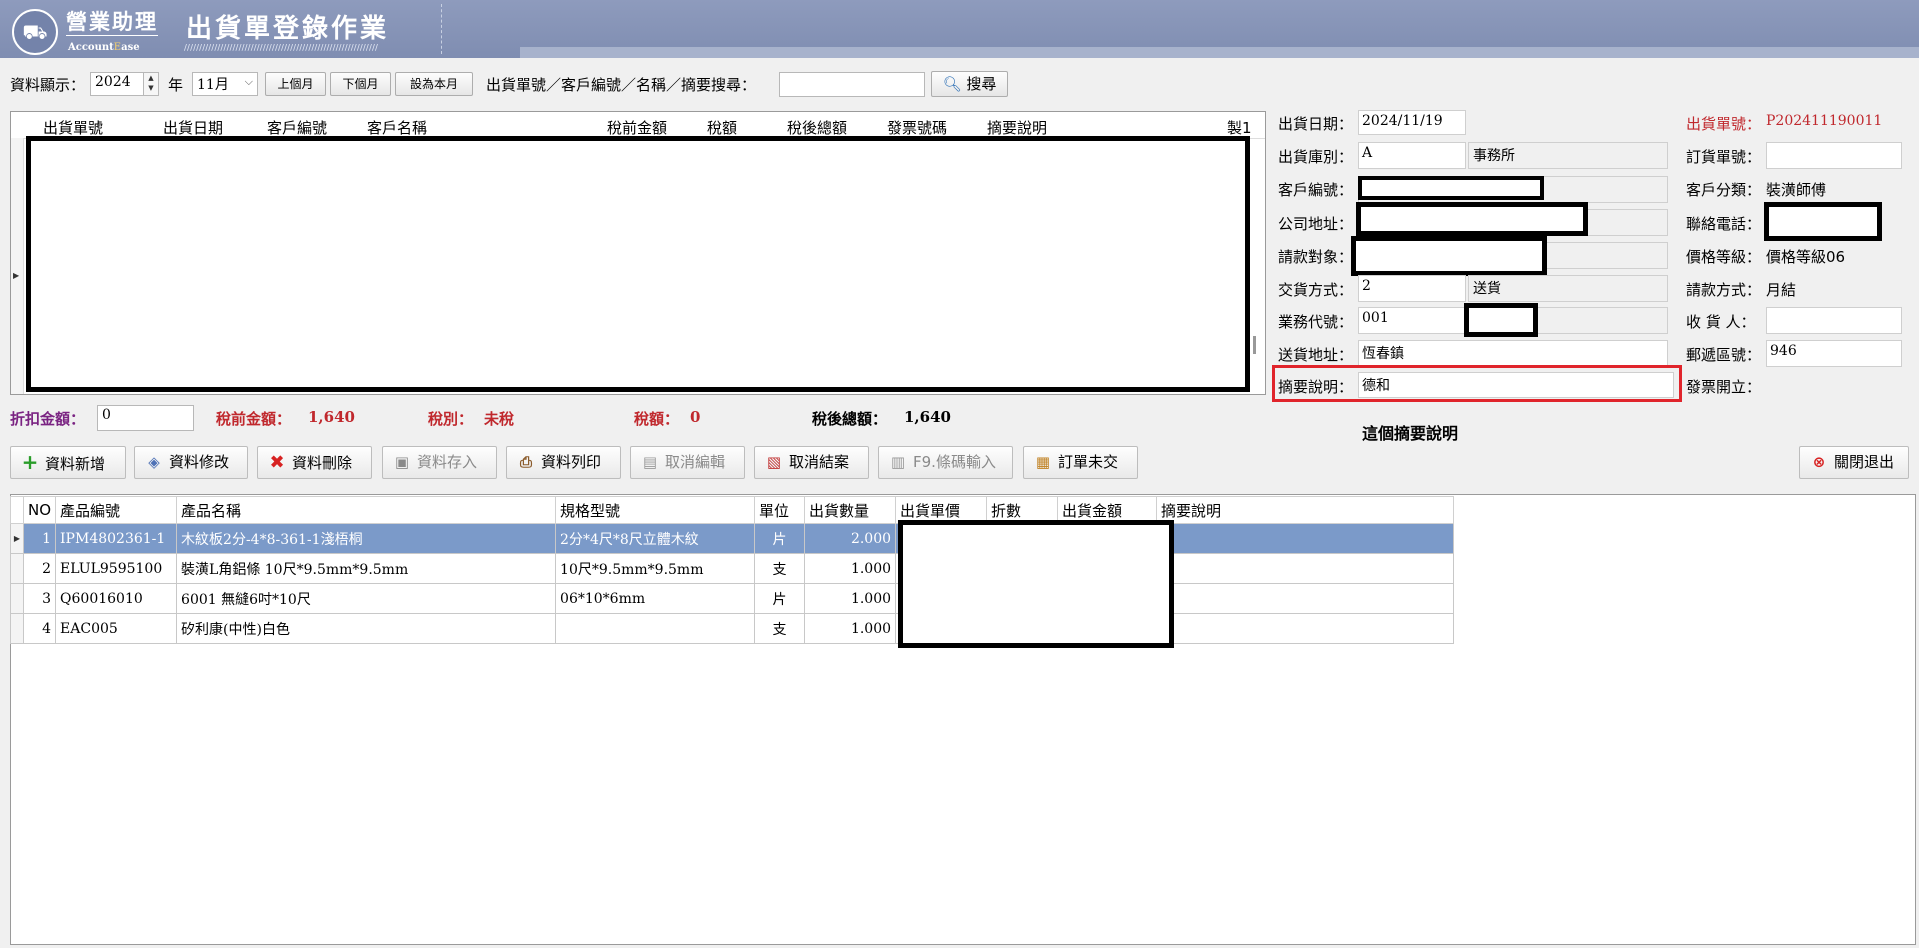 The width and height of the screenshot is (1919, 948). Describe the element at coordinates (1316, 387) in the screenshot. I see `memo-label: 摘要說明：` at that location.